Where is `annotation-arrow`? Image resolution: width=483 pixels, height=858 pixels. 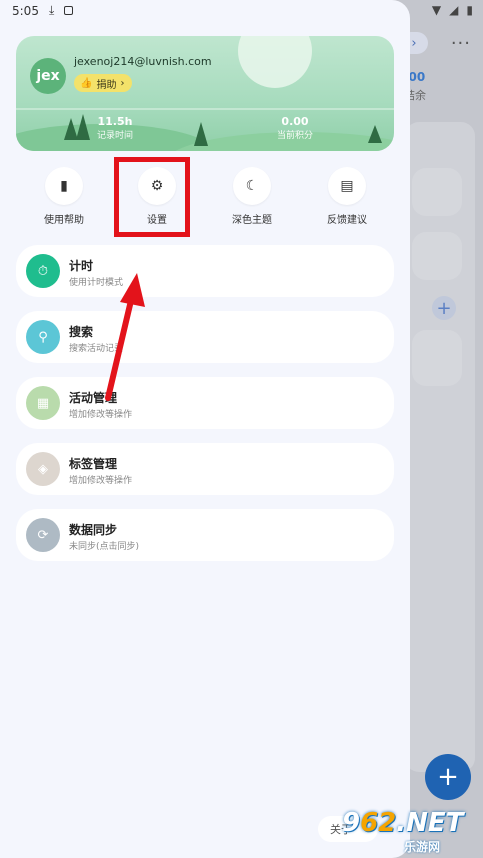
annotation-arrow is located at coordinates (125, 337).